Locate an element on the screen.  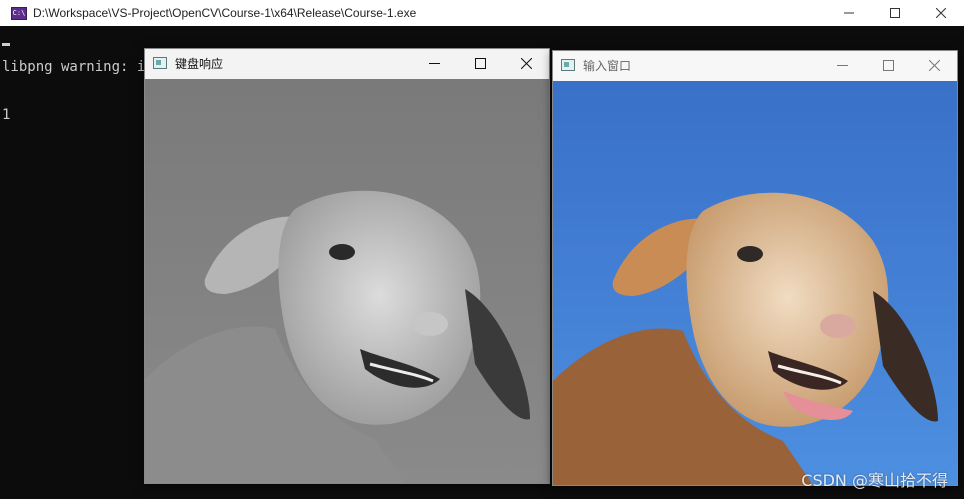
input-minimize-button is located at coordinates (842, 65).